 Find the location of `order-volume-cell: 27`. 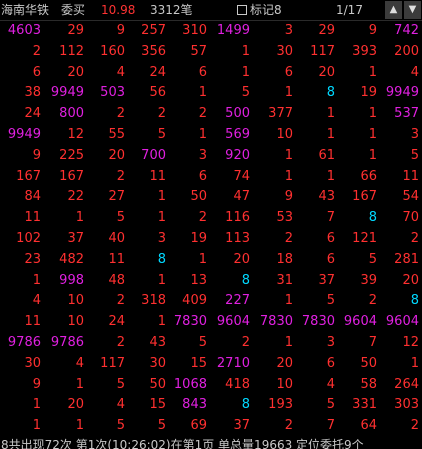

order-volume-cell: 27 is located at coordinates (104, 197).